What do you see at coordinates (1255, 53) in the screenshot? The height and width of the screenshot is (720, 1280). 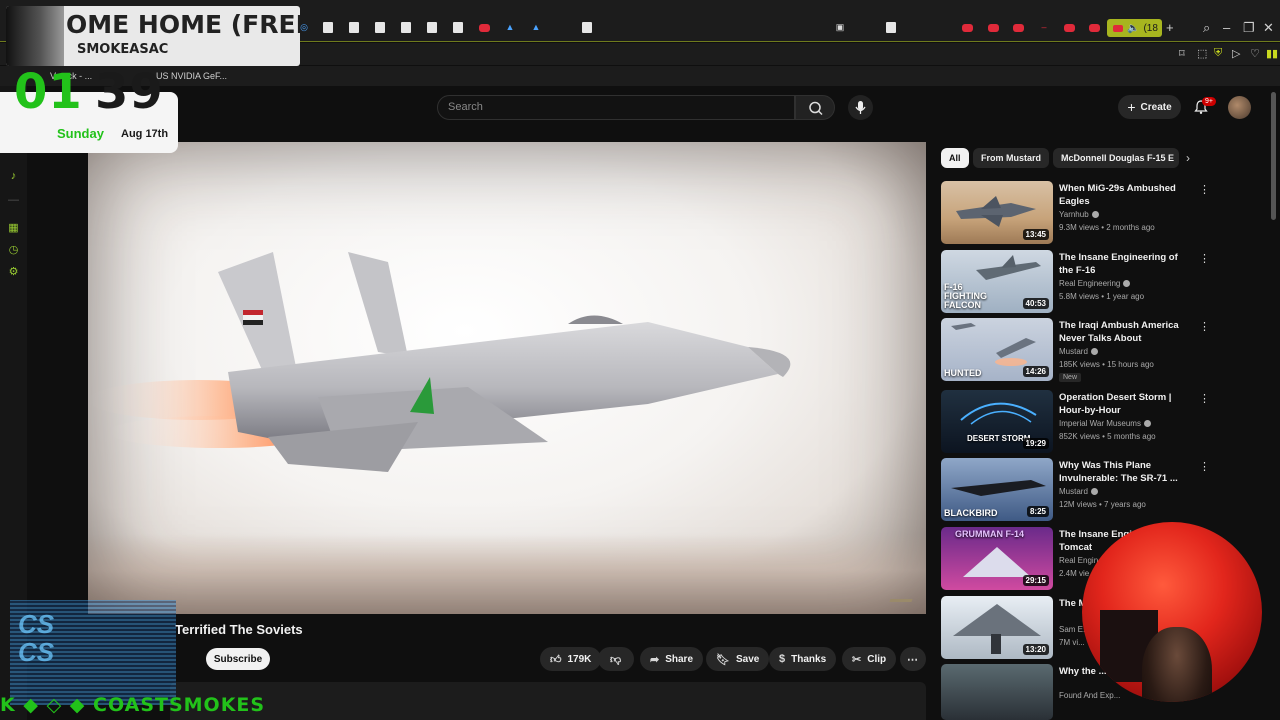 I see `heart-icon: ♡` at bounding box center [1255, 53].